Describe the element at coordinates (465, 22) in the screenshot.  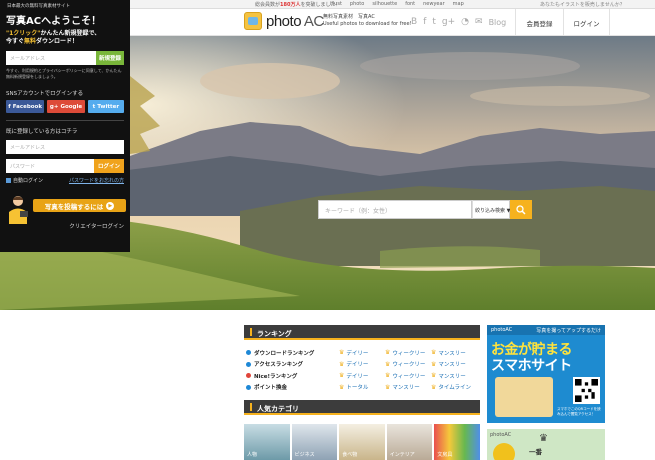
I see `rss-icon: ◔` at that location.